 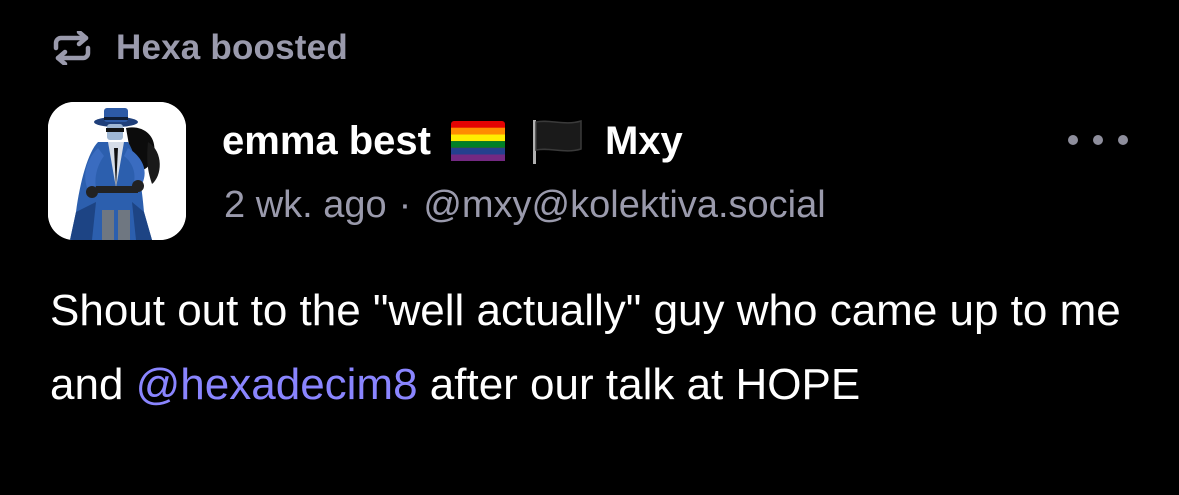 I want to click on boost-header: Hexa boosted, so click(x=199, y=48).